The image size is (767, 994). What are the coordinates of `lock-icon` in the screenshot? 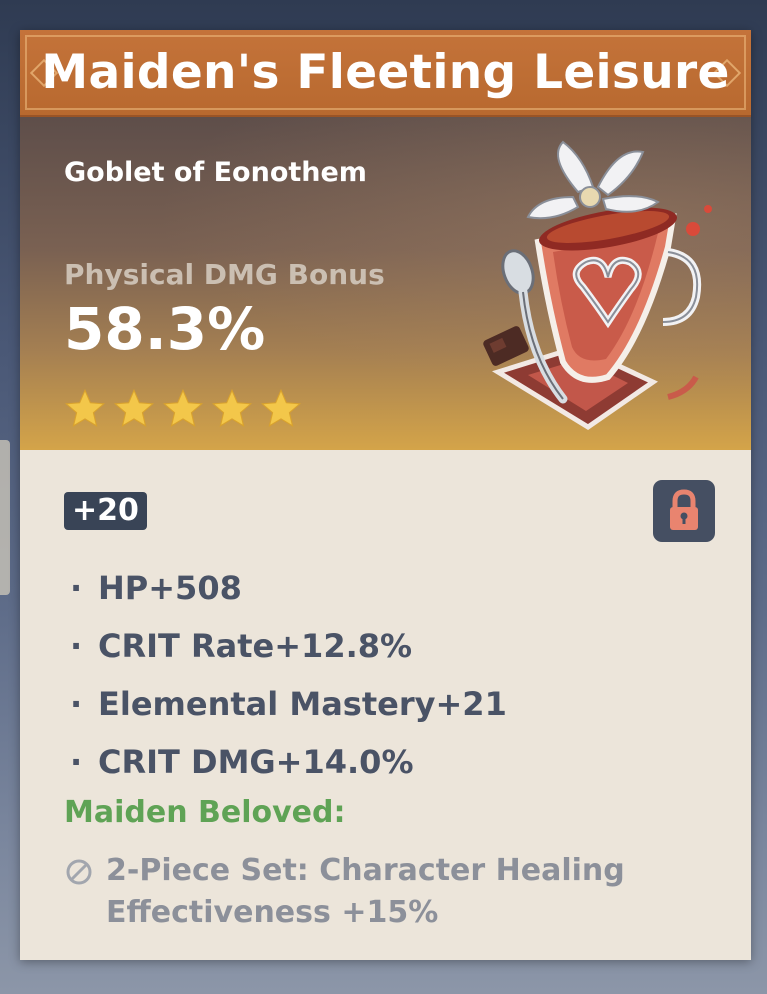 It's located at (684, 509).